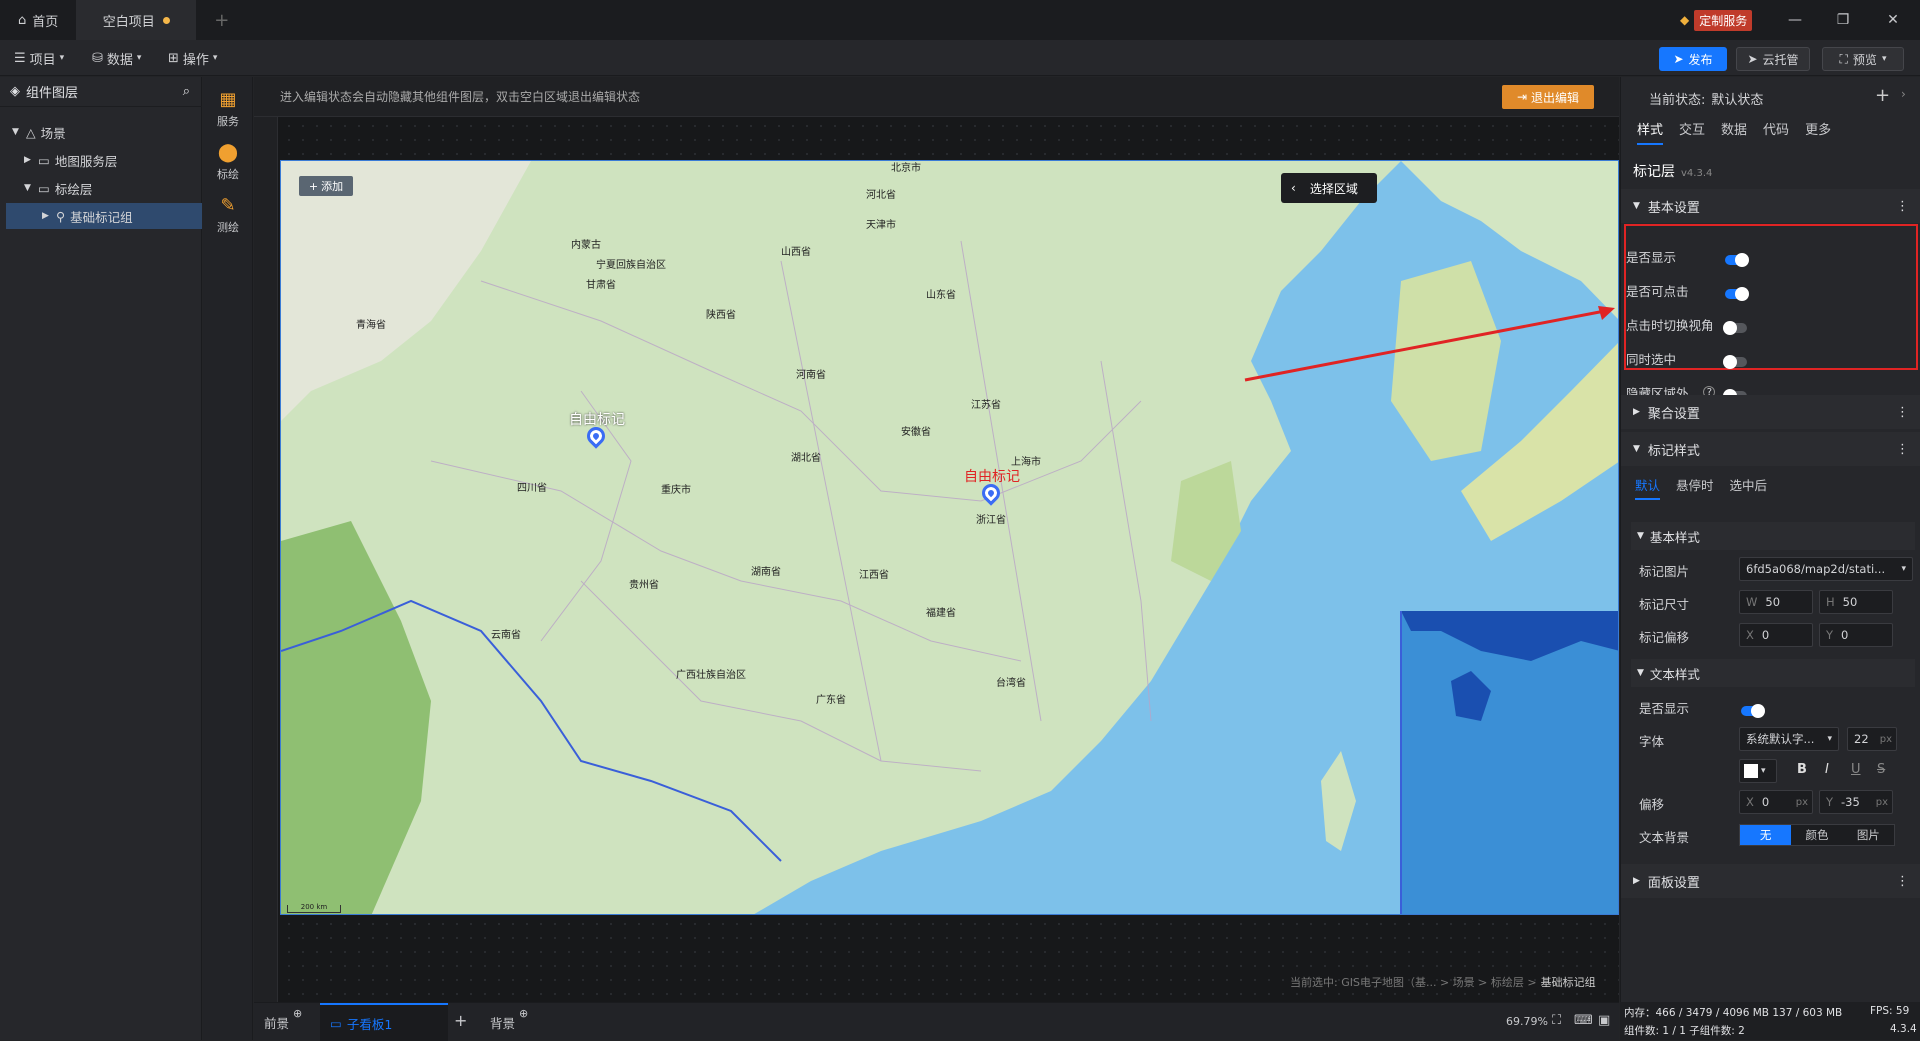 Image resolution: width=1920 pixels, height=1041 pixels. What do you see at coordinates (116, 58) in the screenshot?
I see `menu-data: ⛁ 数据 ▾` at bounding box center [116, 58].